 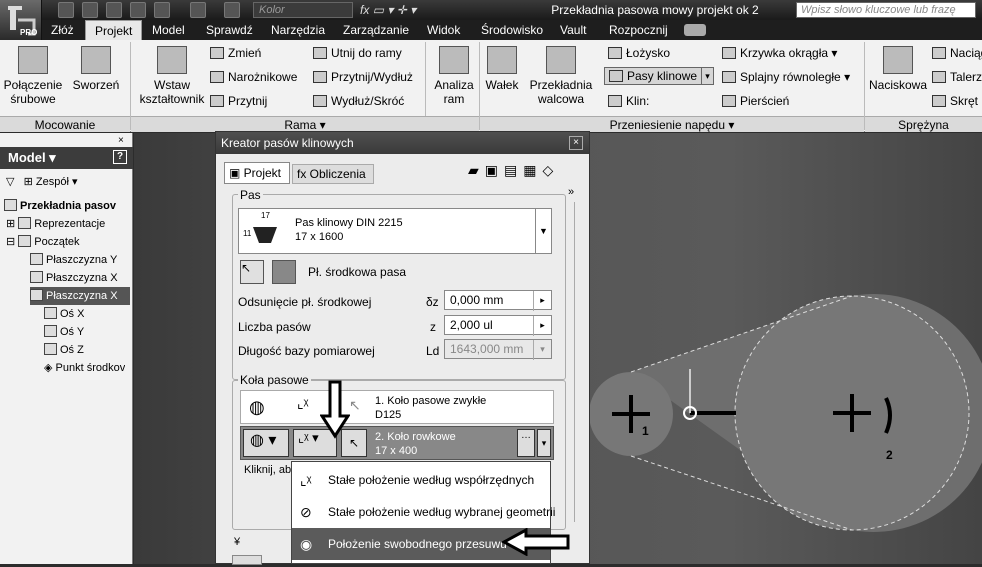 I want to click on filter-icon: ▽, so click(x=10, y=182).